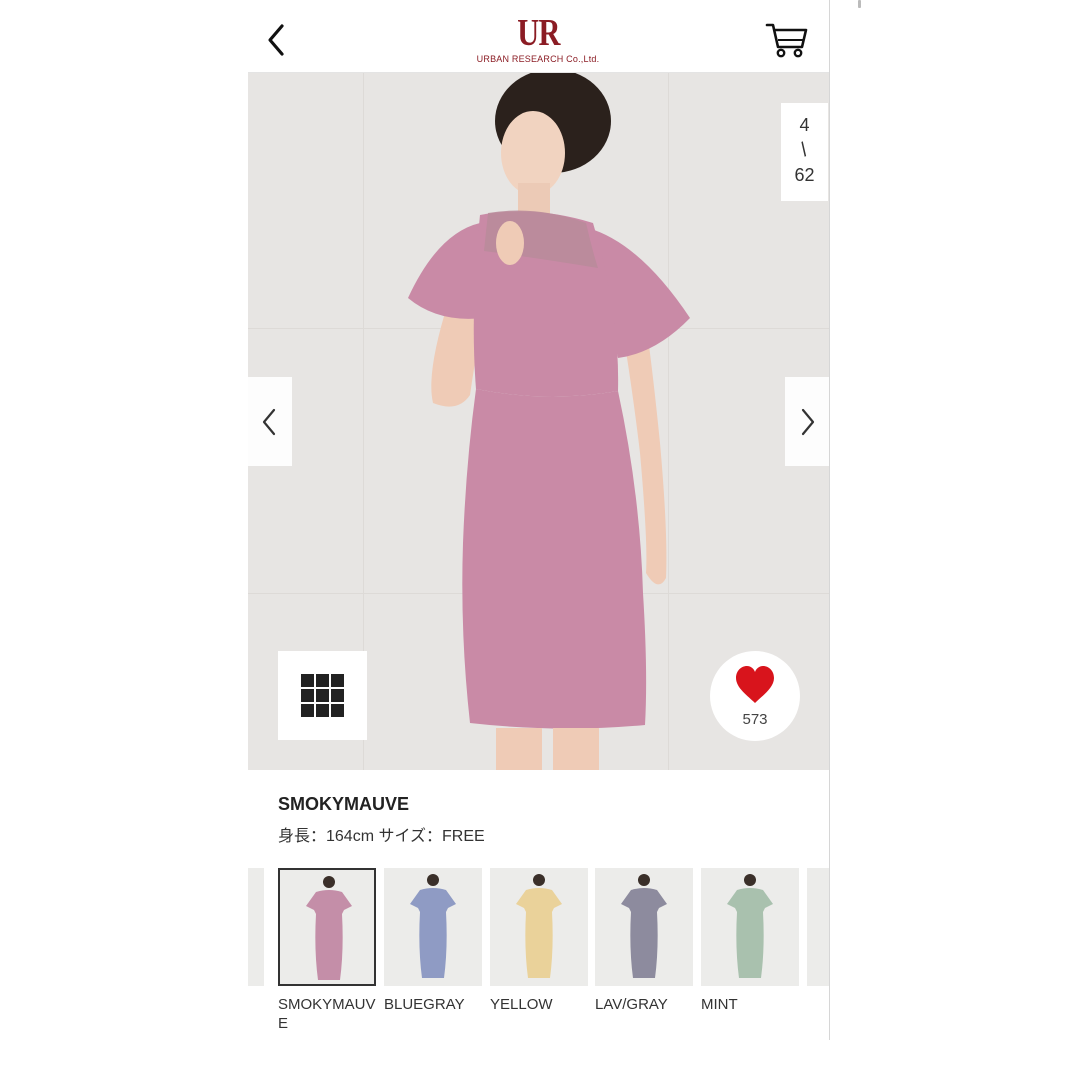  Describe the element at coordinates (755, 719) in the screenshot. I see `favorite-count: 573` at that location.